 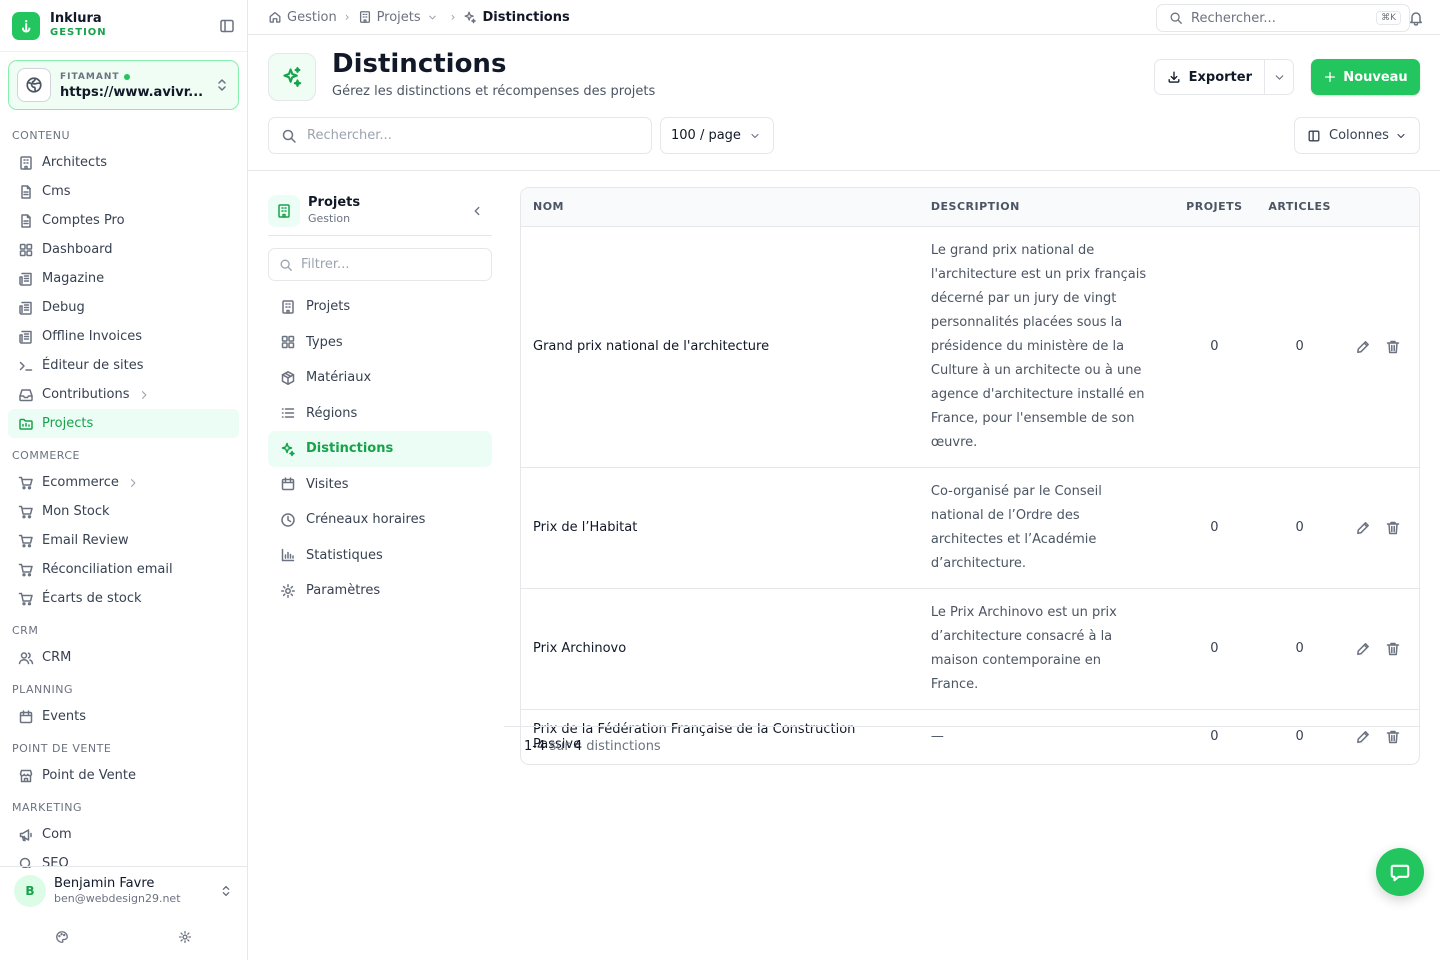 What do you see at coordinates (380, 449) in the screenshot?
I see `subnav-item-distinctions: Distinctions` at bounding box center [380, 449].